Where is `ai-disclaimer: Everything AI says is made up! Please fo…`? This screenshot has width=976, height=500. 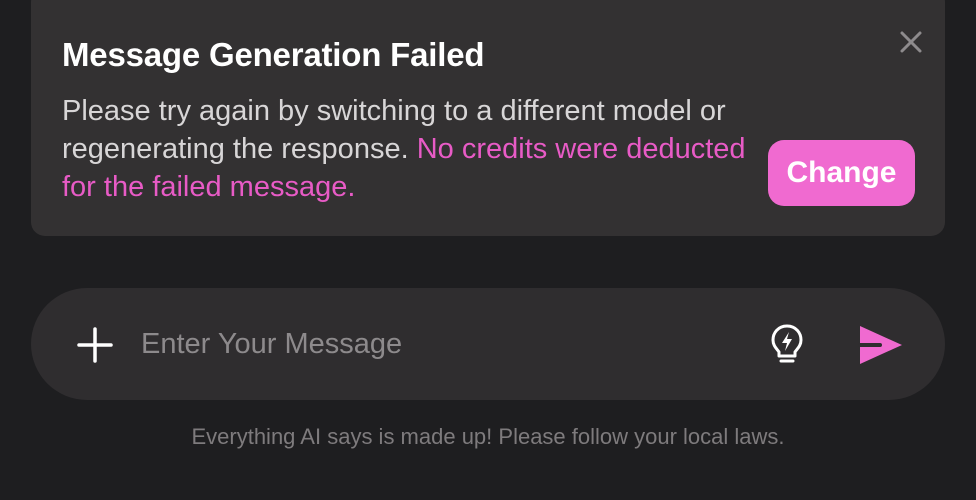 ai-disclaimer: Everything AI says is made up! Please fo… is located at coordinates (488, 436).